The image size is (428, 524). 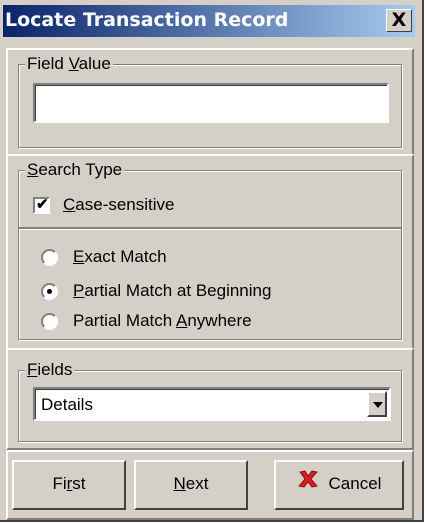 What do you see at coordinates (210, 194) in the screenshot?
I see `search-type-group: Search Type ✔ Case-sensitive` at bounding box center [210, 194].